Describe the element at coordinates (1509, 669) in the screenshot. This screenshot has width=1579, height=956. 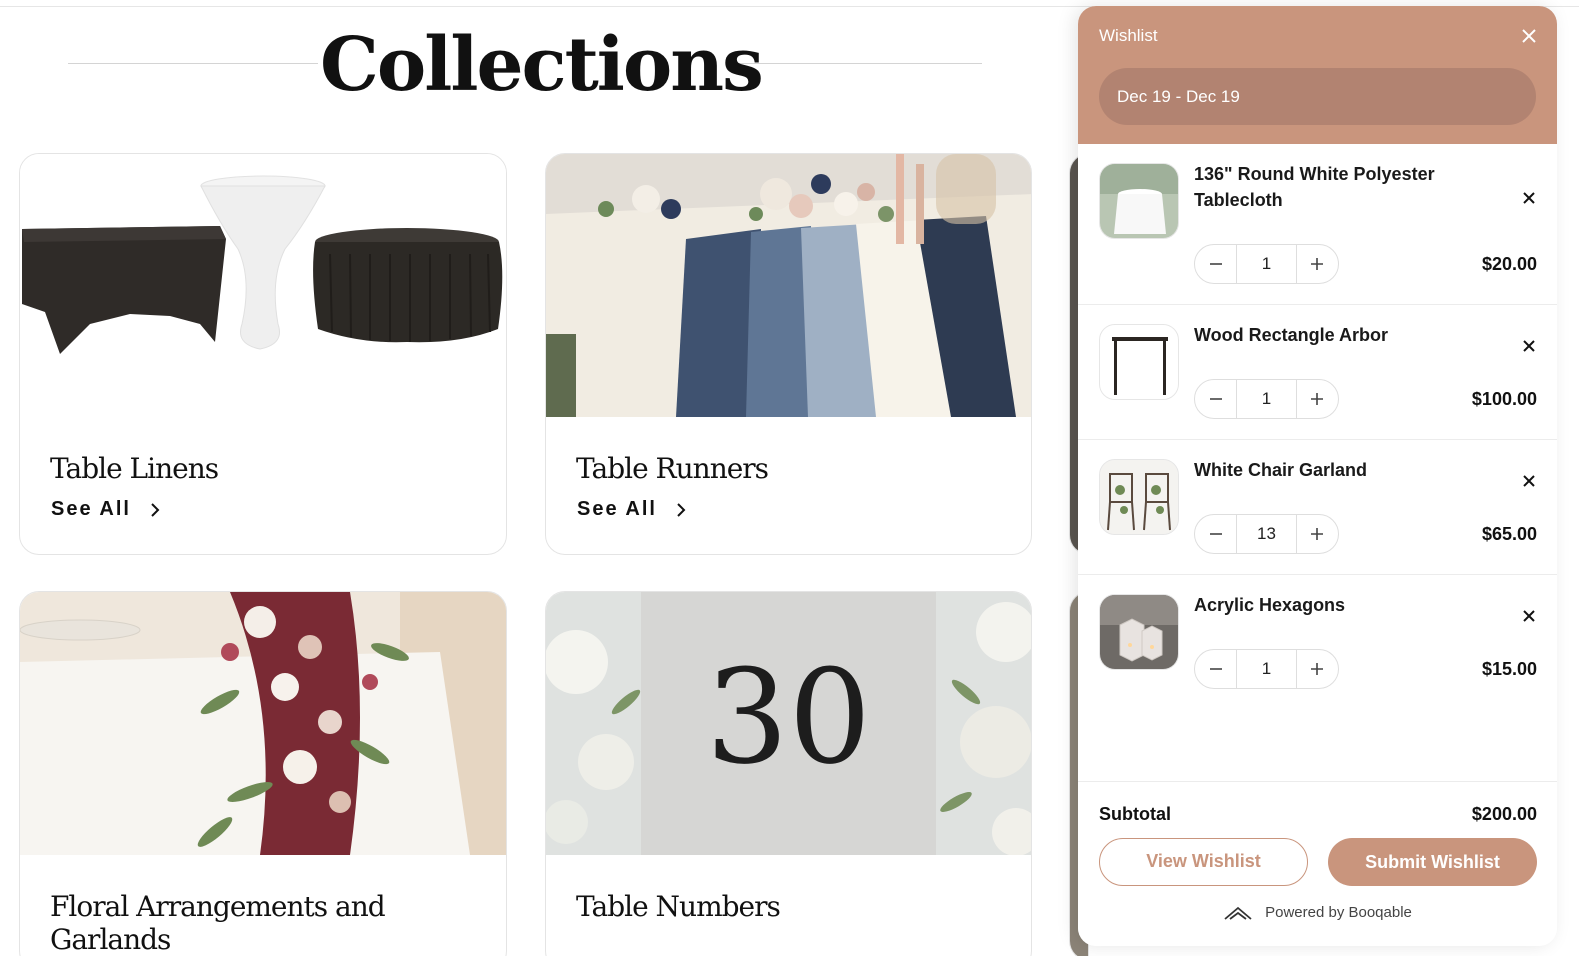
I see `item-price: $15.00` at that location.